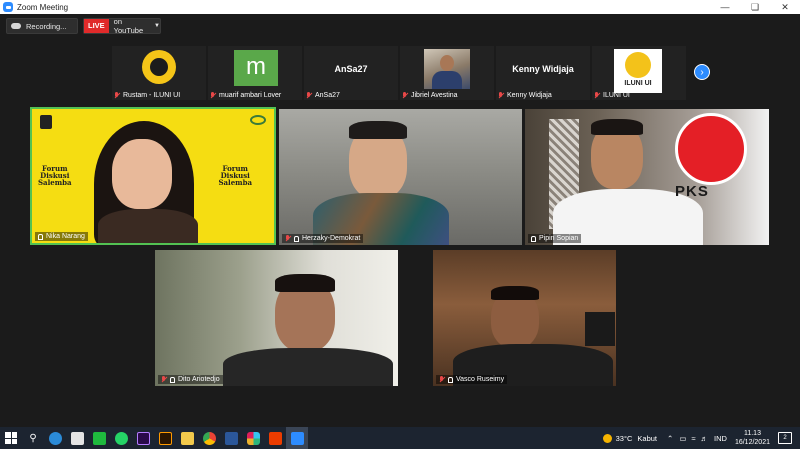 The image size is (800, 449). What do you see at coordinates (752, 438) in the screenshot?
I see `clock: 11.13 16/12/2021` at bounding box center [752, 438].